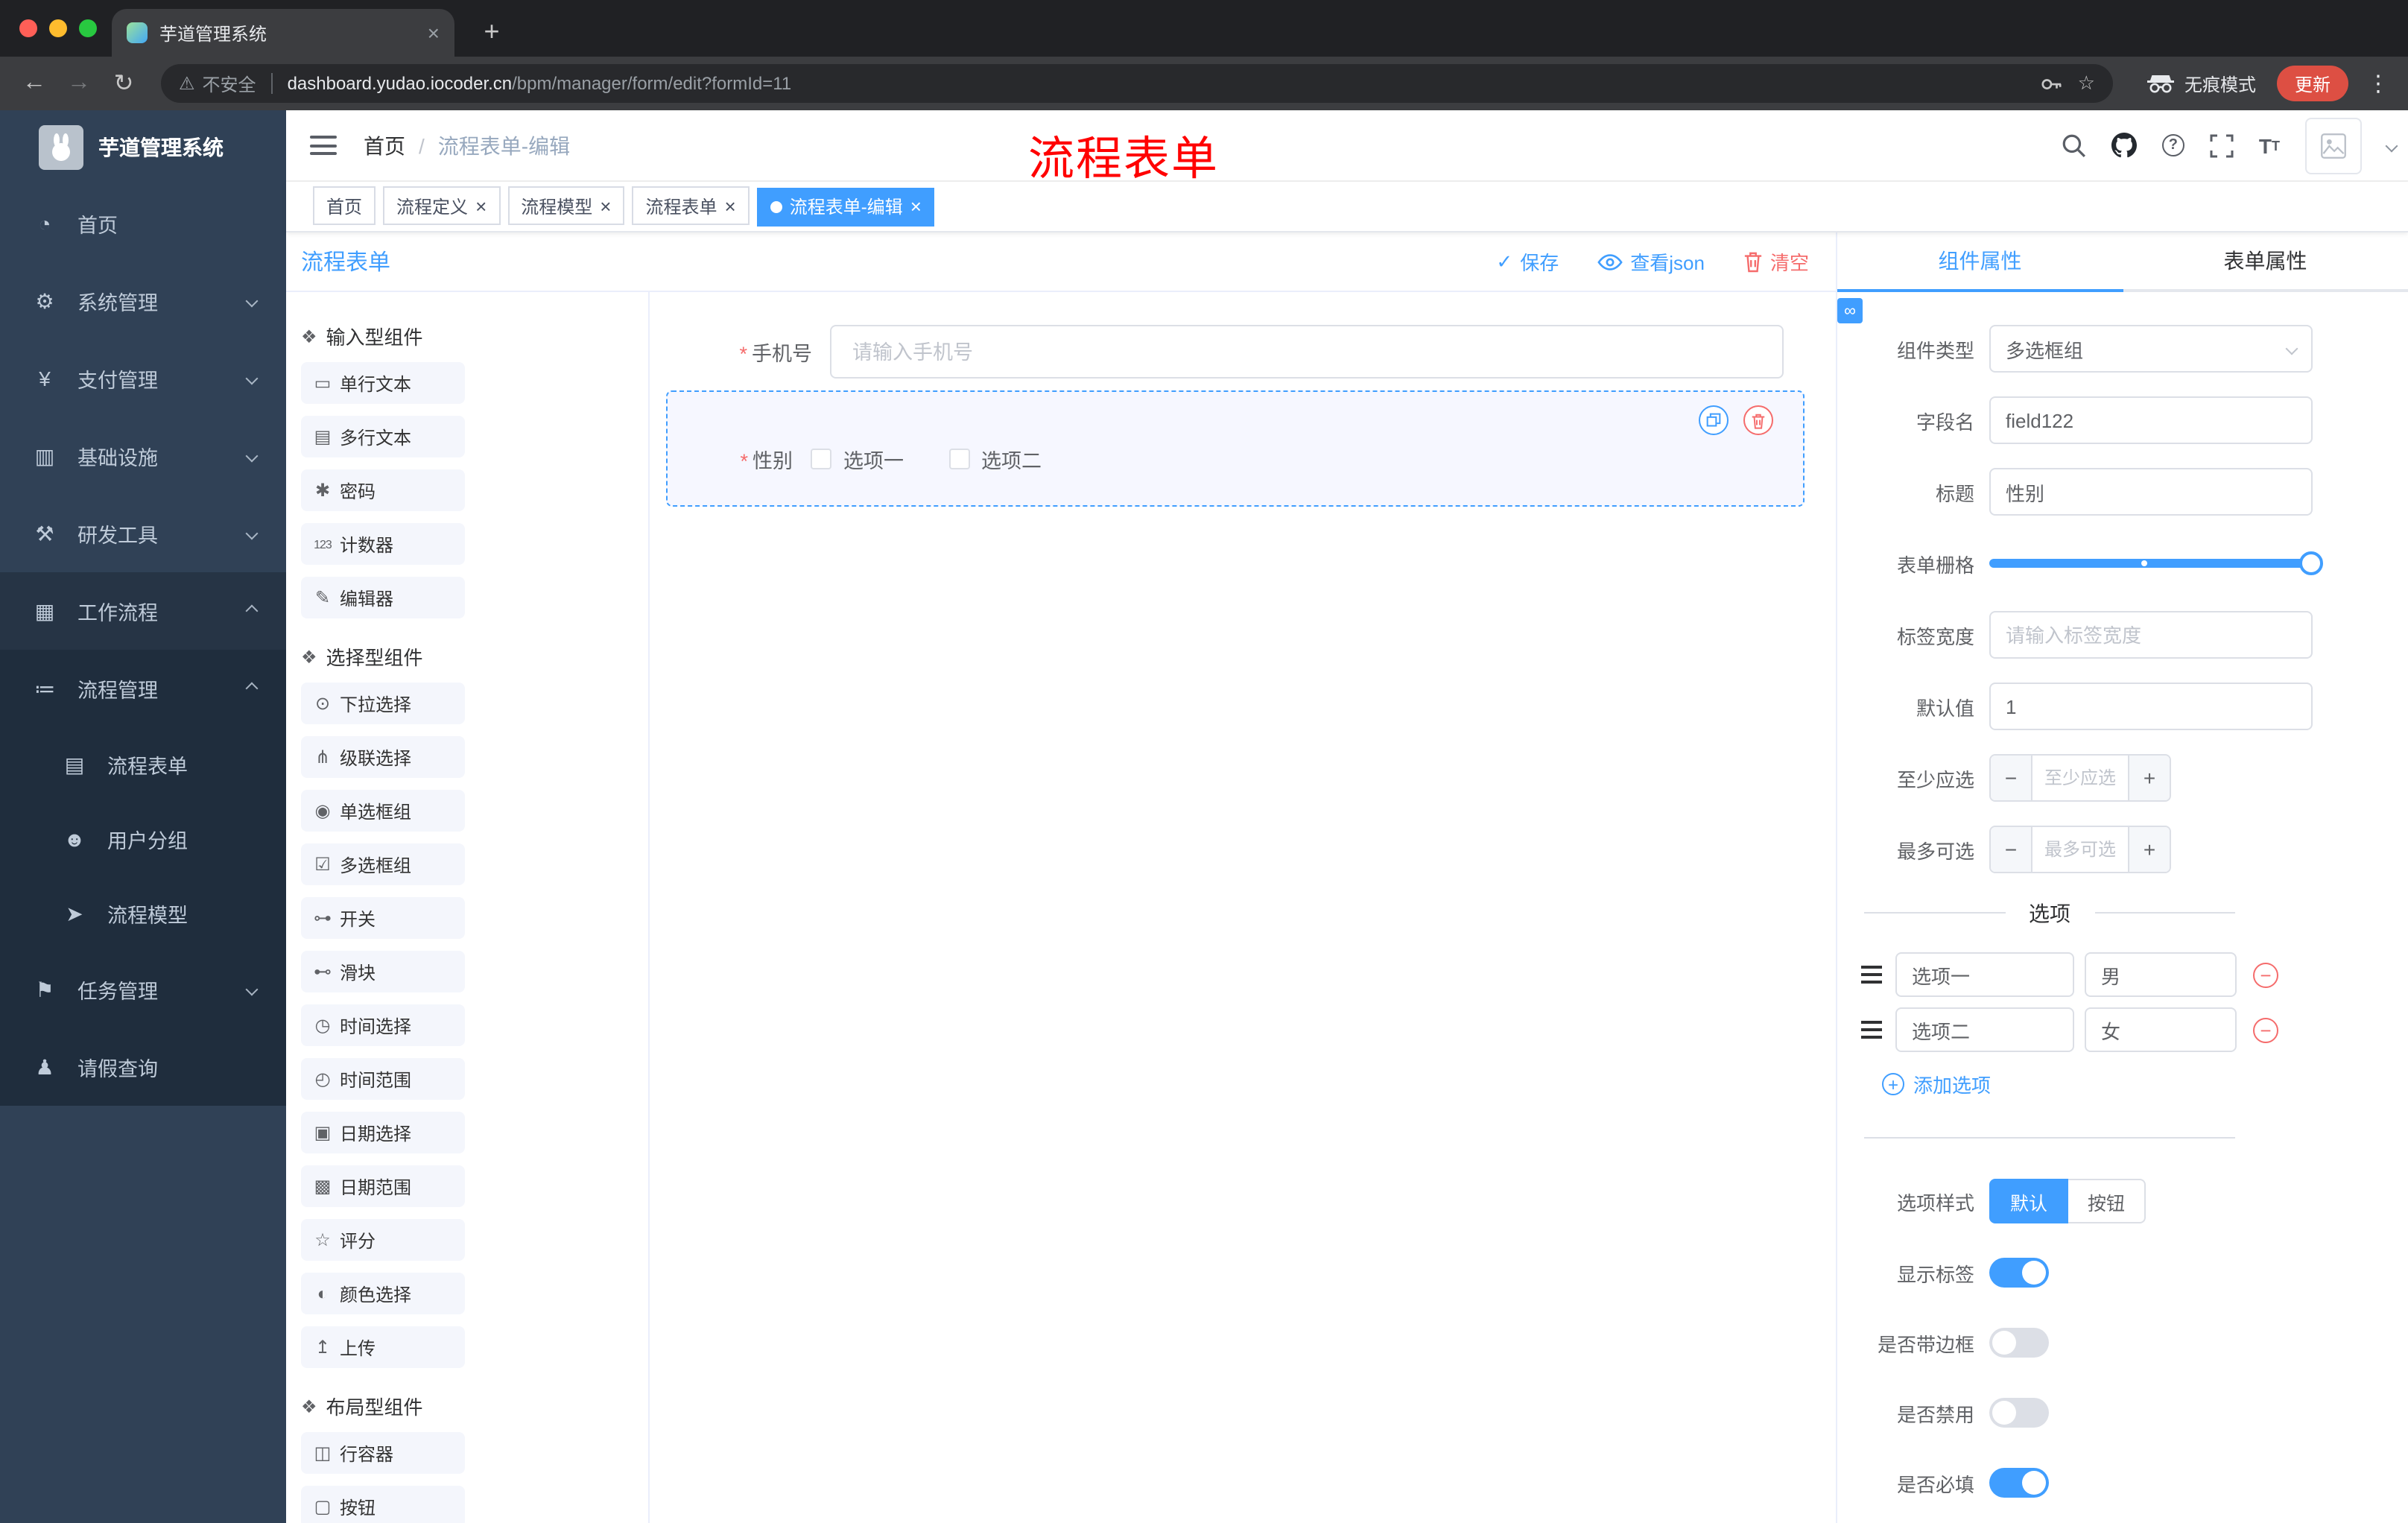 This screenshot has height=1523, width=2408. I want to click on link-icon: ∞, so click(1850, 311).